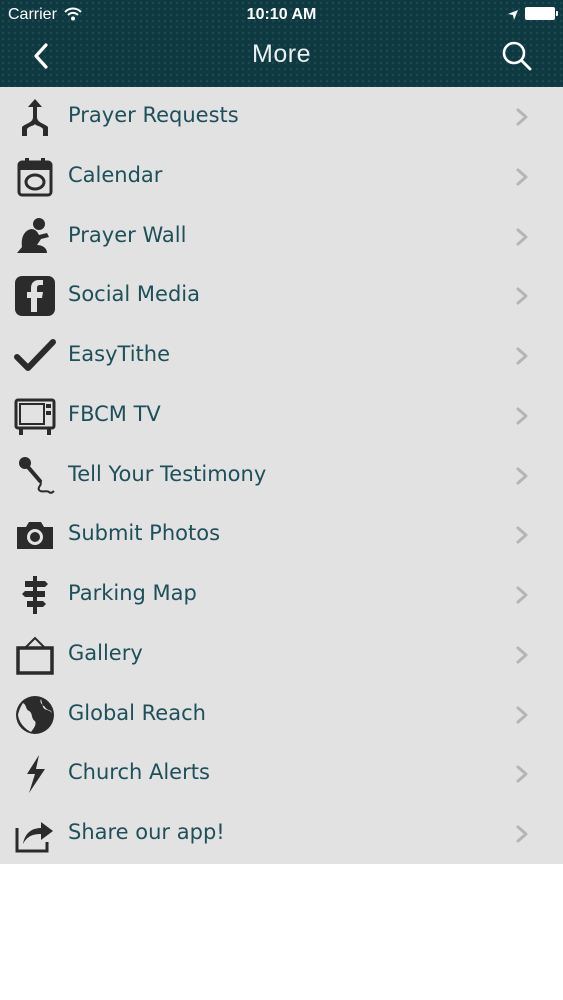  What do you see at coordinates (153, 115) in the screenshot?
I see `menu-item-label: Prayer Requests` at bounding box center [153, 115].